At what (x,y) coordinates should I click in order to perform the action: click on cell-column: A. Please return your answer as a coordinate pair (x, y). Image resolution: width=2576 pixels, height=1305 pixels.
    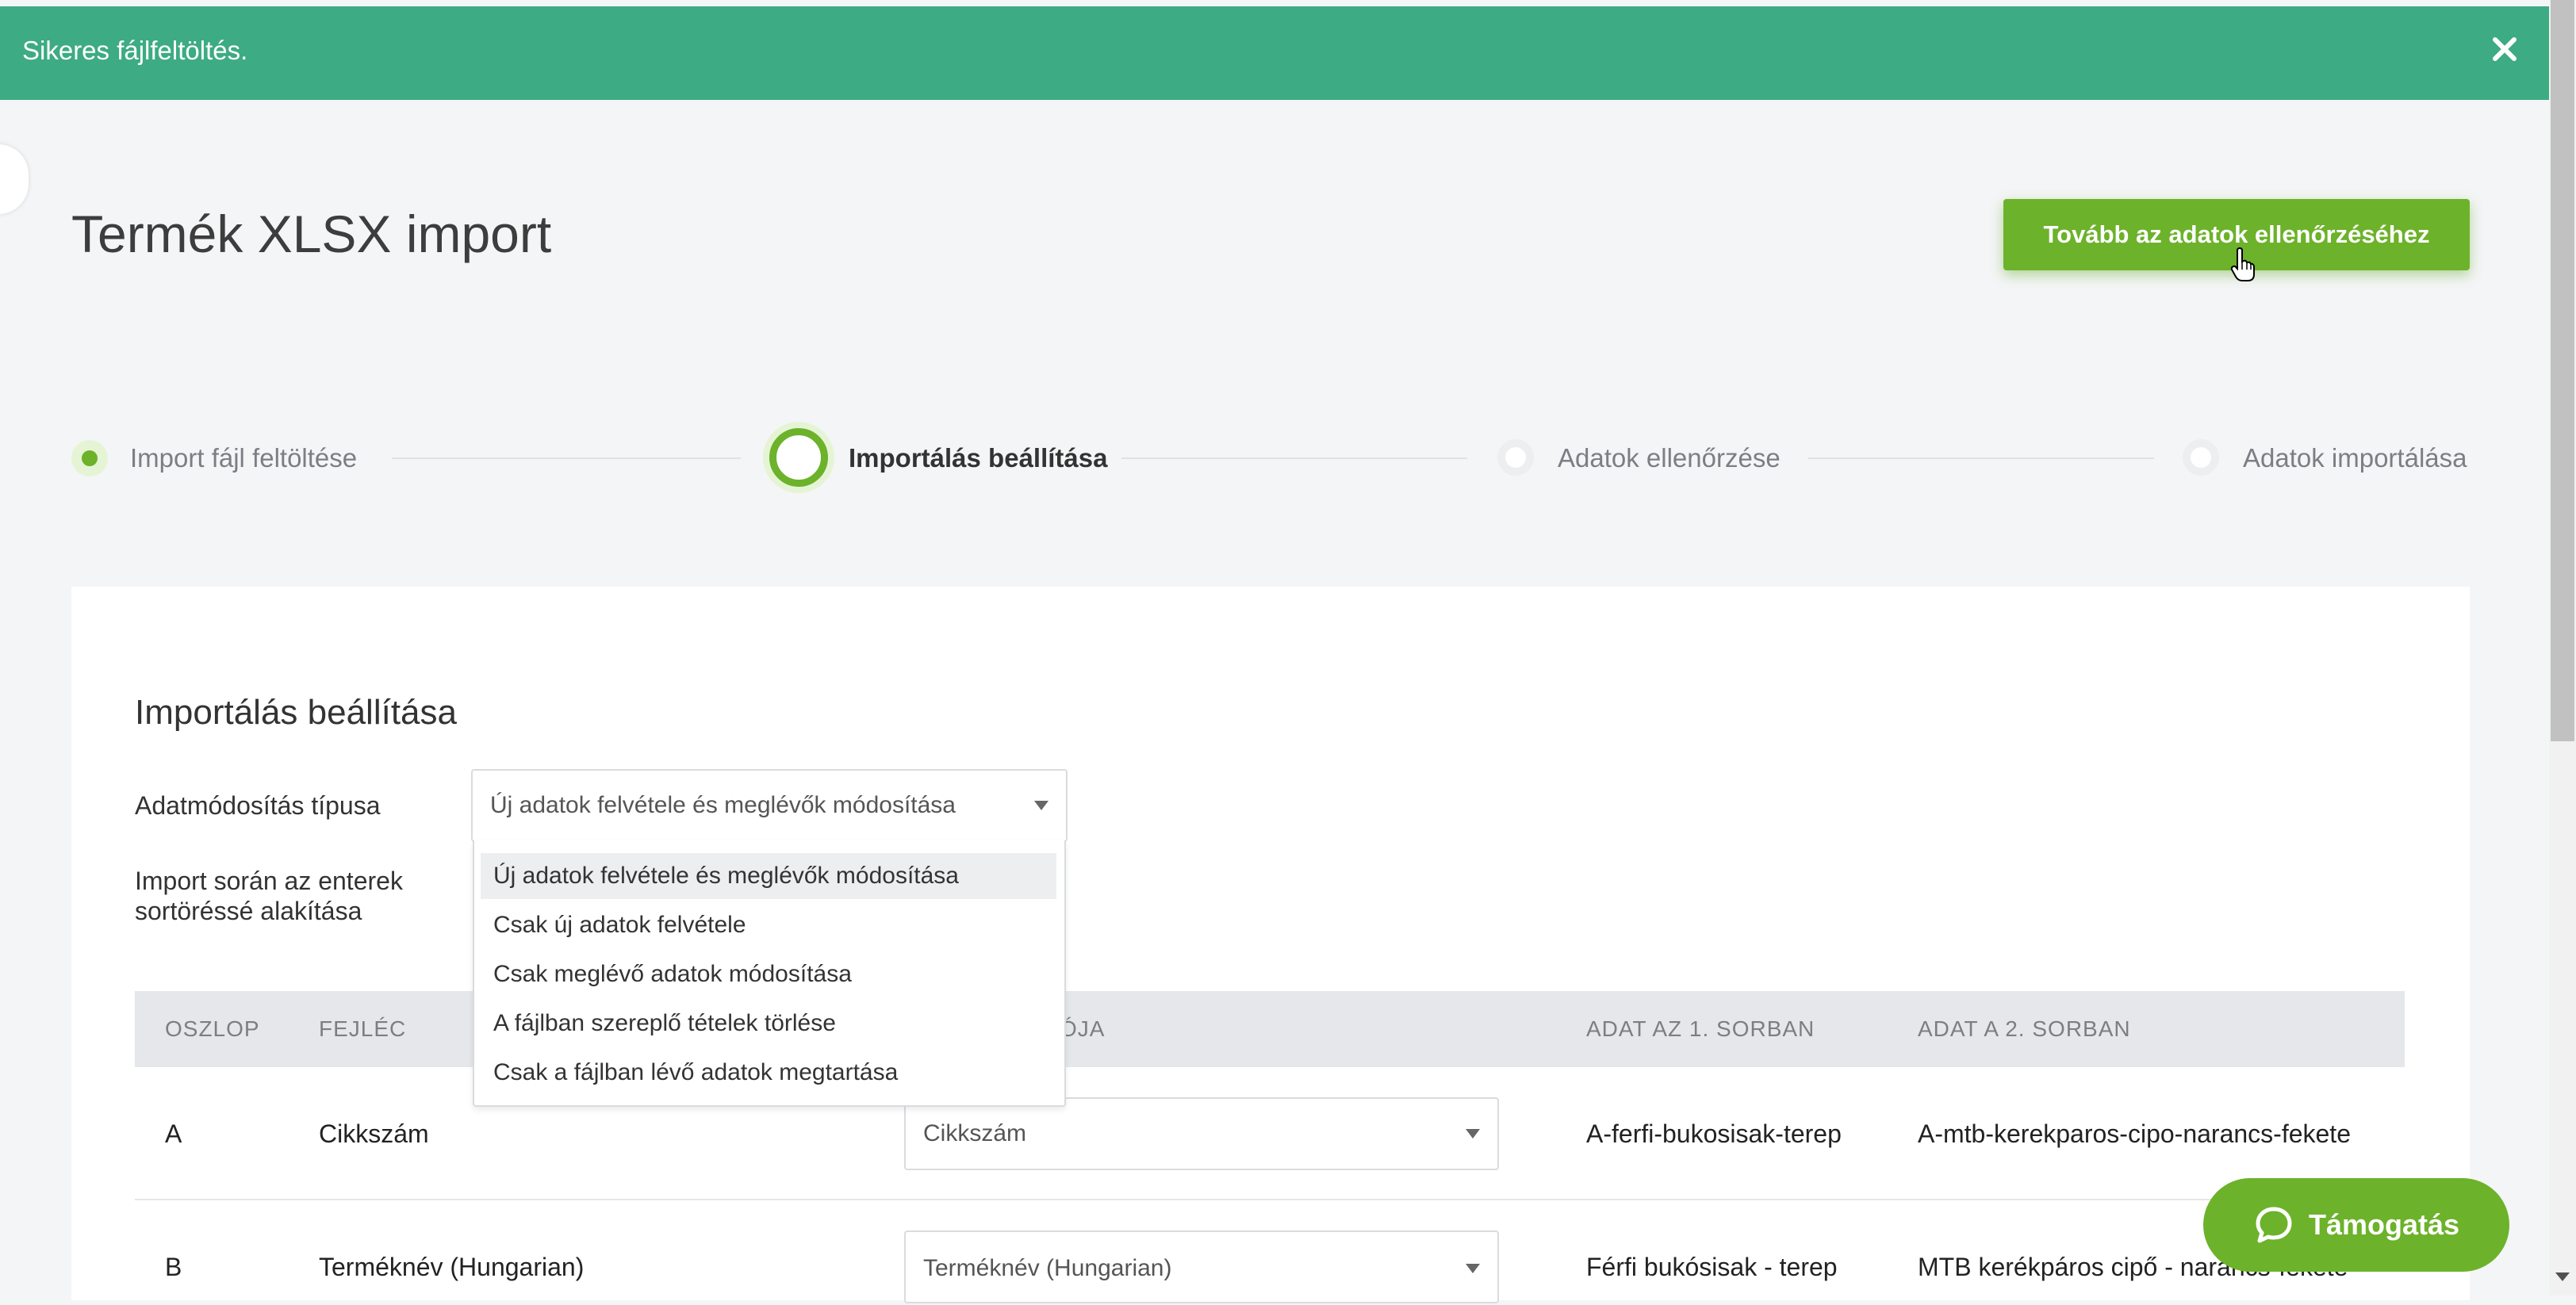
    Looking at the image, I should click on (174, 1133).